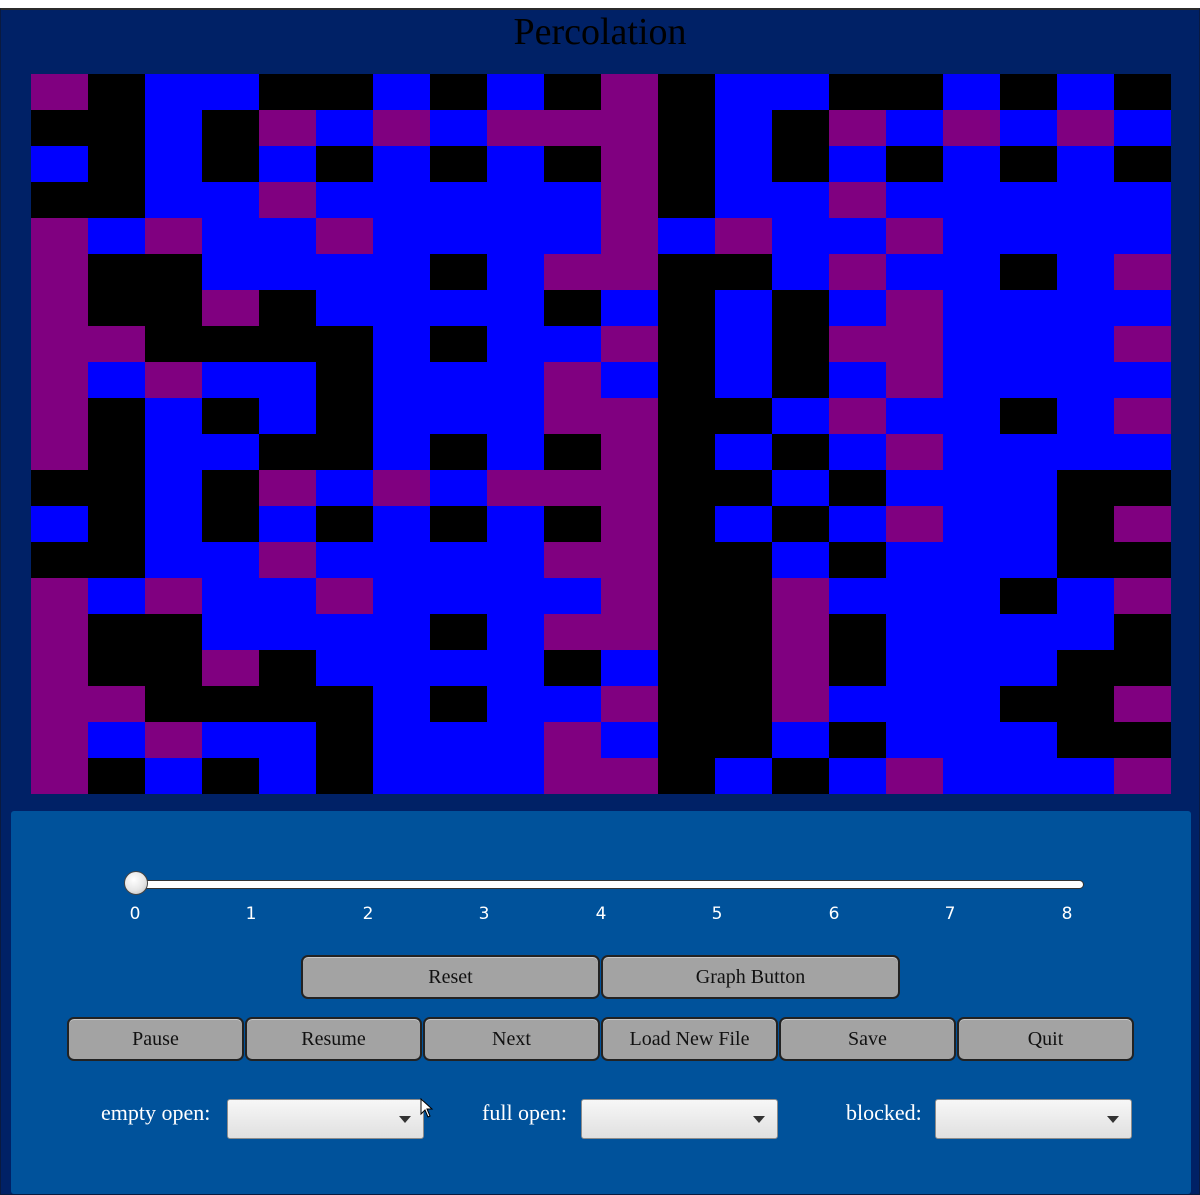  I want to click on full-open-color-select, so click(679, 1119).